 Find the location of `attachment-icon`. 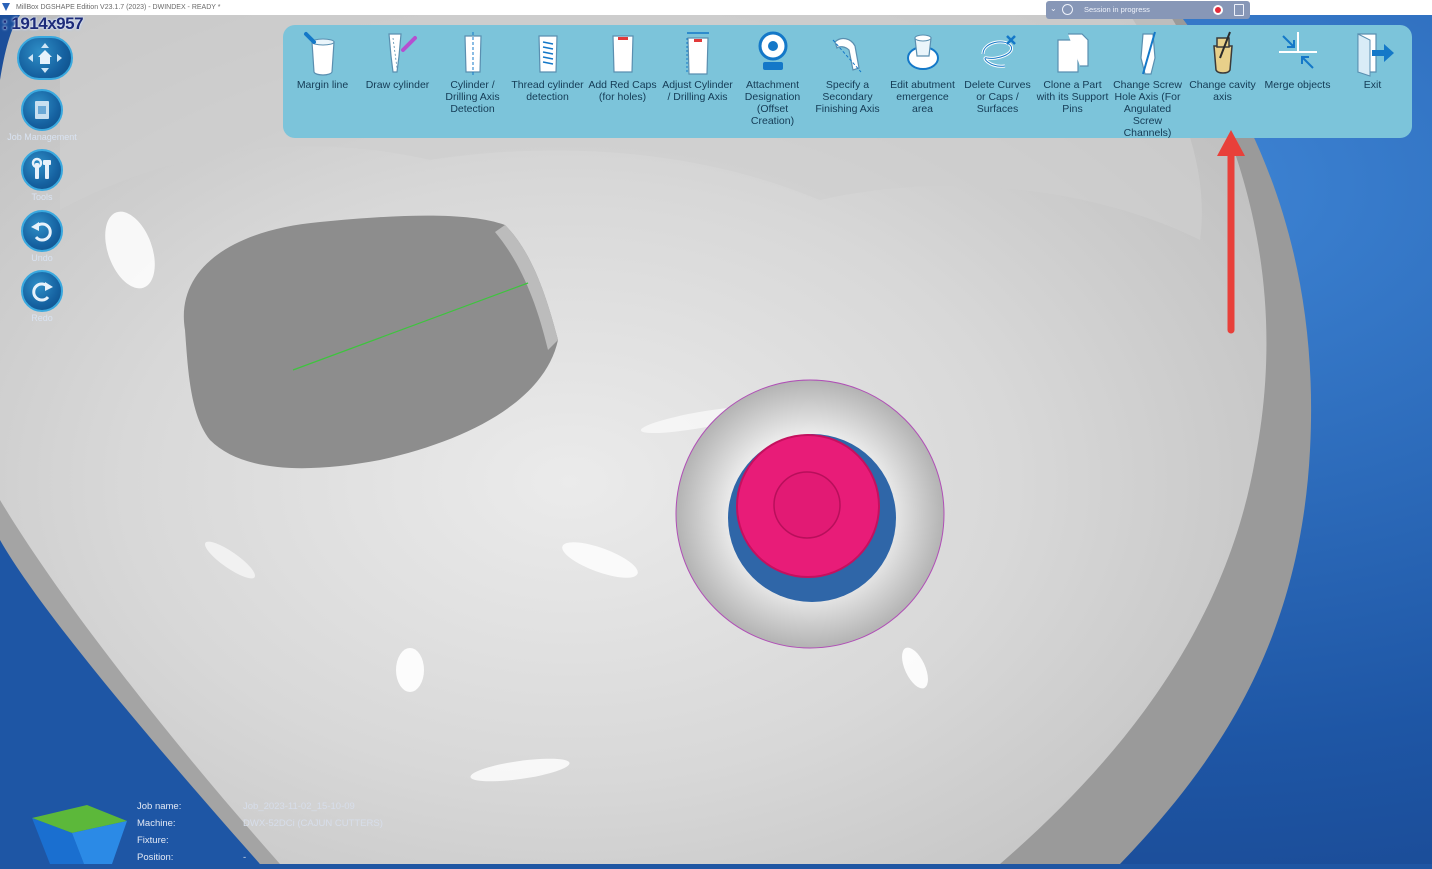

attachment-icon is located at coordinates (772, 50).